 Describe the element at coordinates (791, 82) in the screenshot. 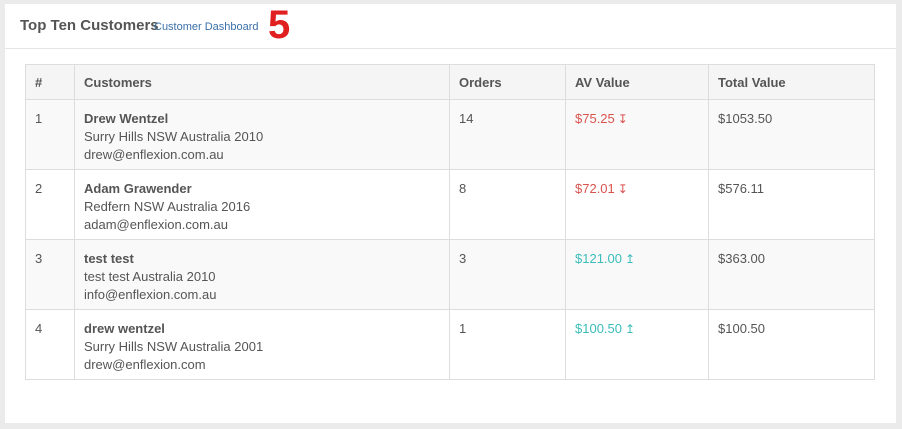

I see `column-header-total-value: Total Value` at that location.